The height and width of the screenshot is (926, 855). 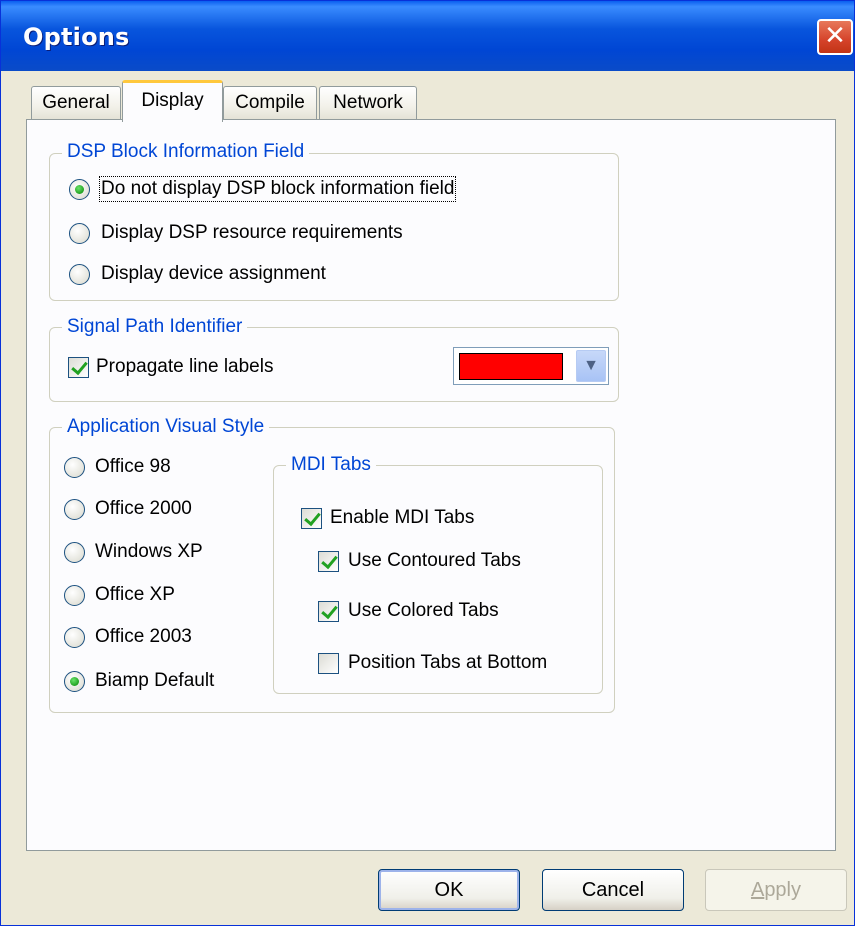 I want to click on radio-biamp-default-label: Biamp Default, so click(x=154, y=681).